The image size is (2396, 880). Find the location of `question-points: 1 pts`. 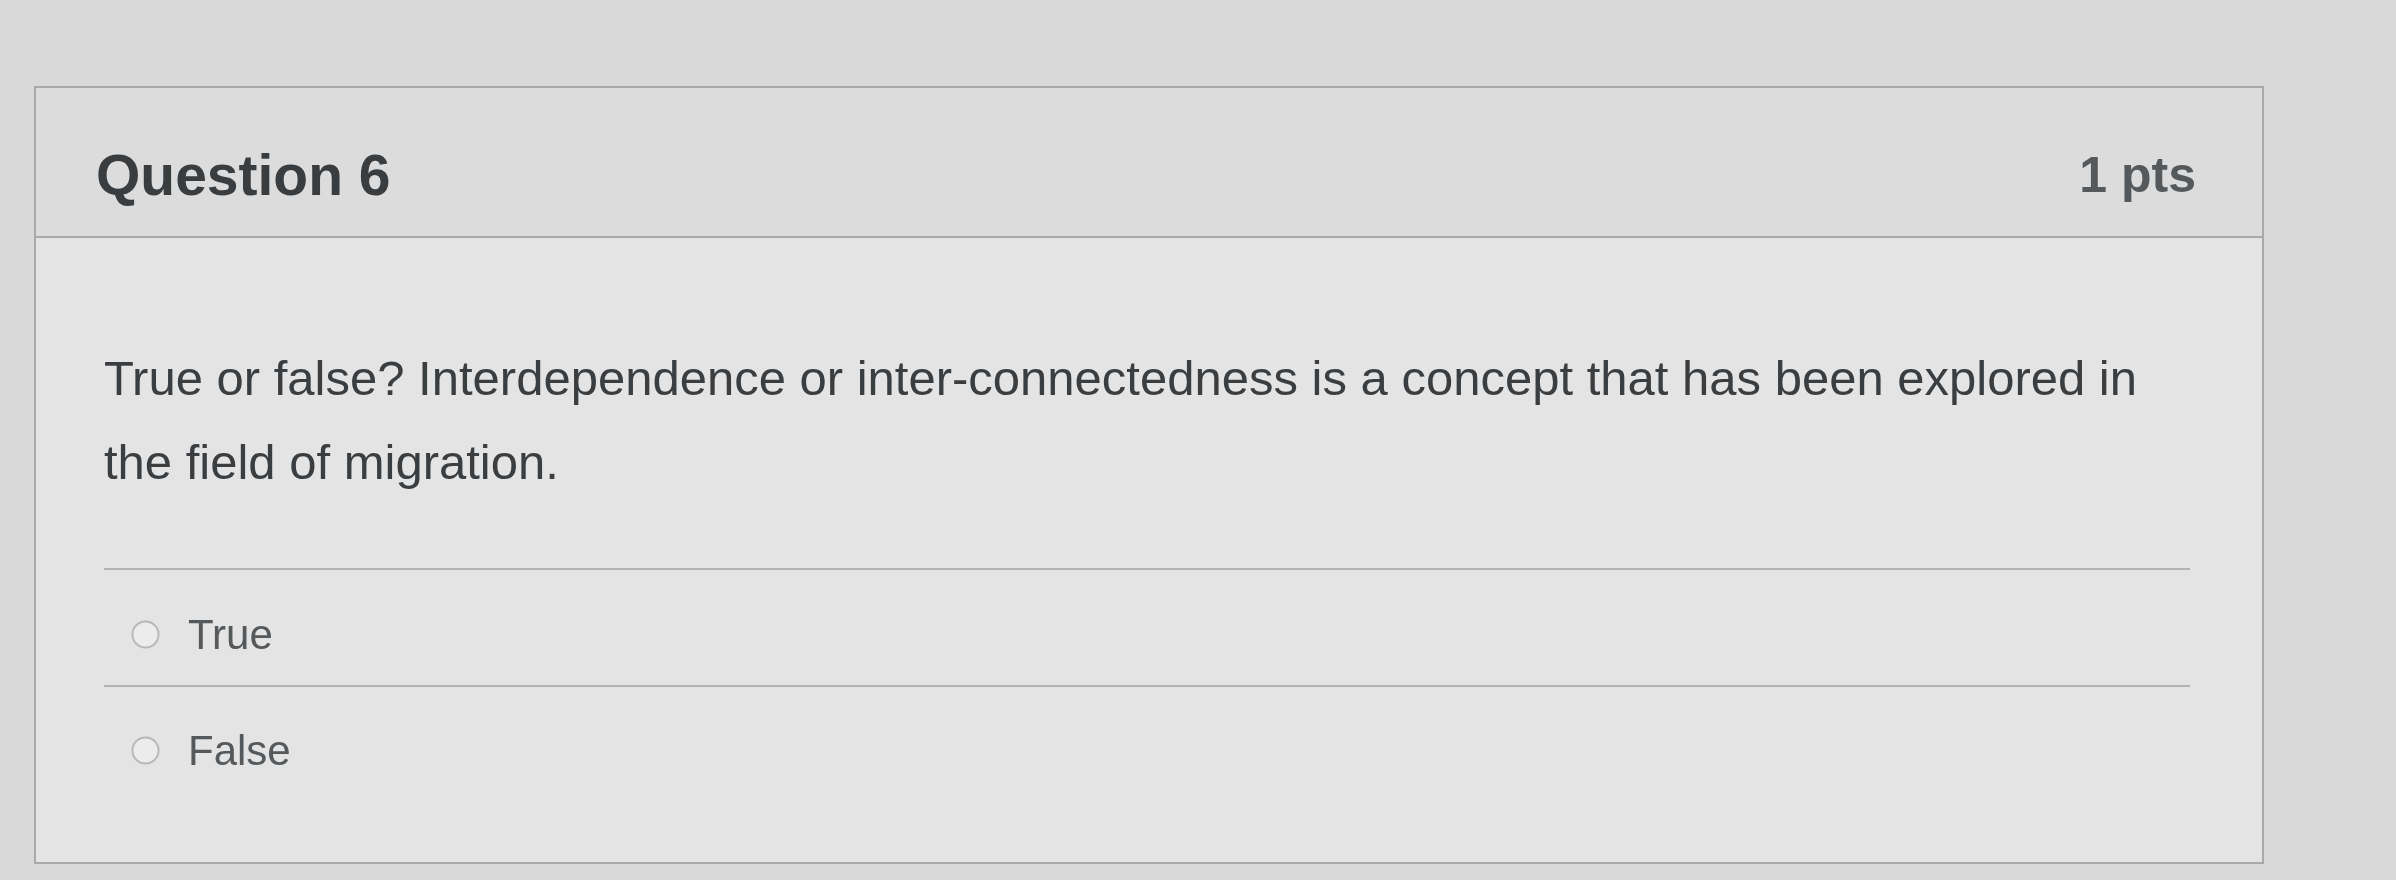

question-points: 1 pts is located at coordinates (2137, 175).